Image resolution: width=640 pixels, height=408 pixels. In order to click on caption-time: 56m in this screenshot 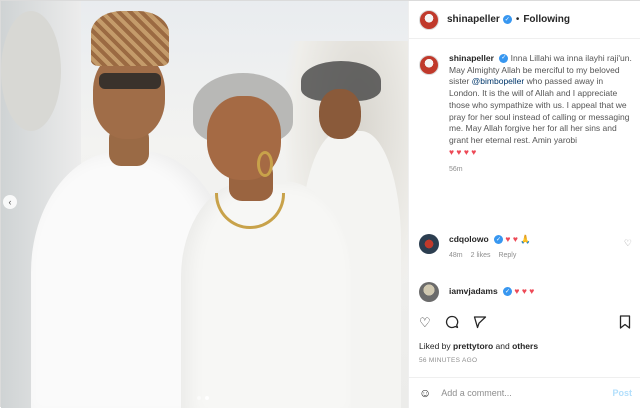, I will do `click(456, 170)`.